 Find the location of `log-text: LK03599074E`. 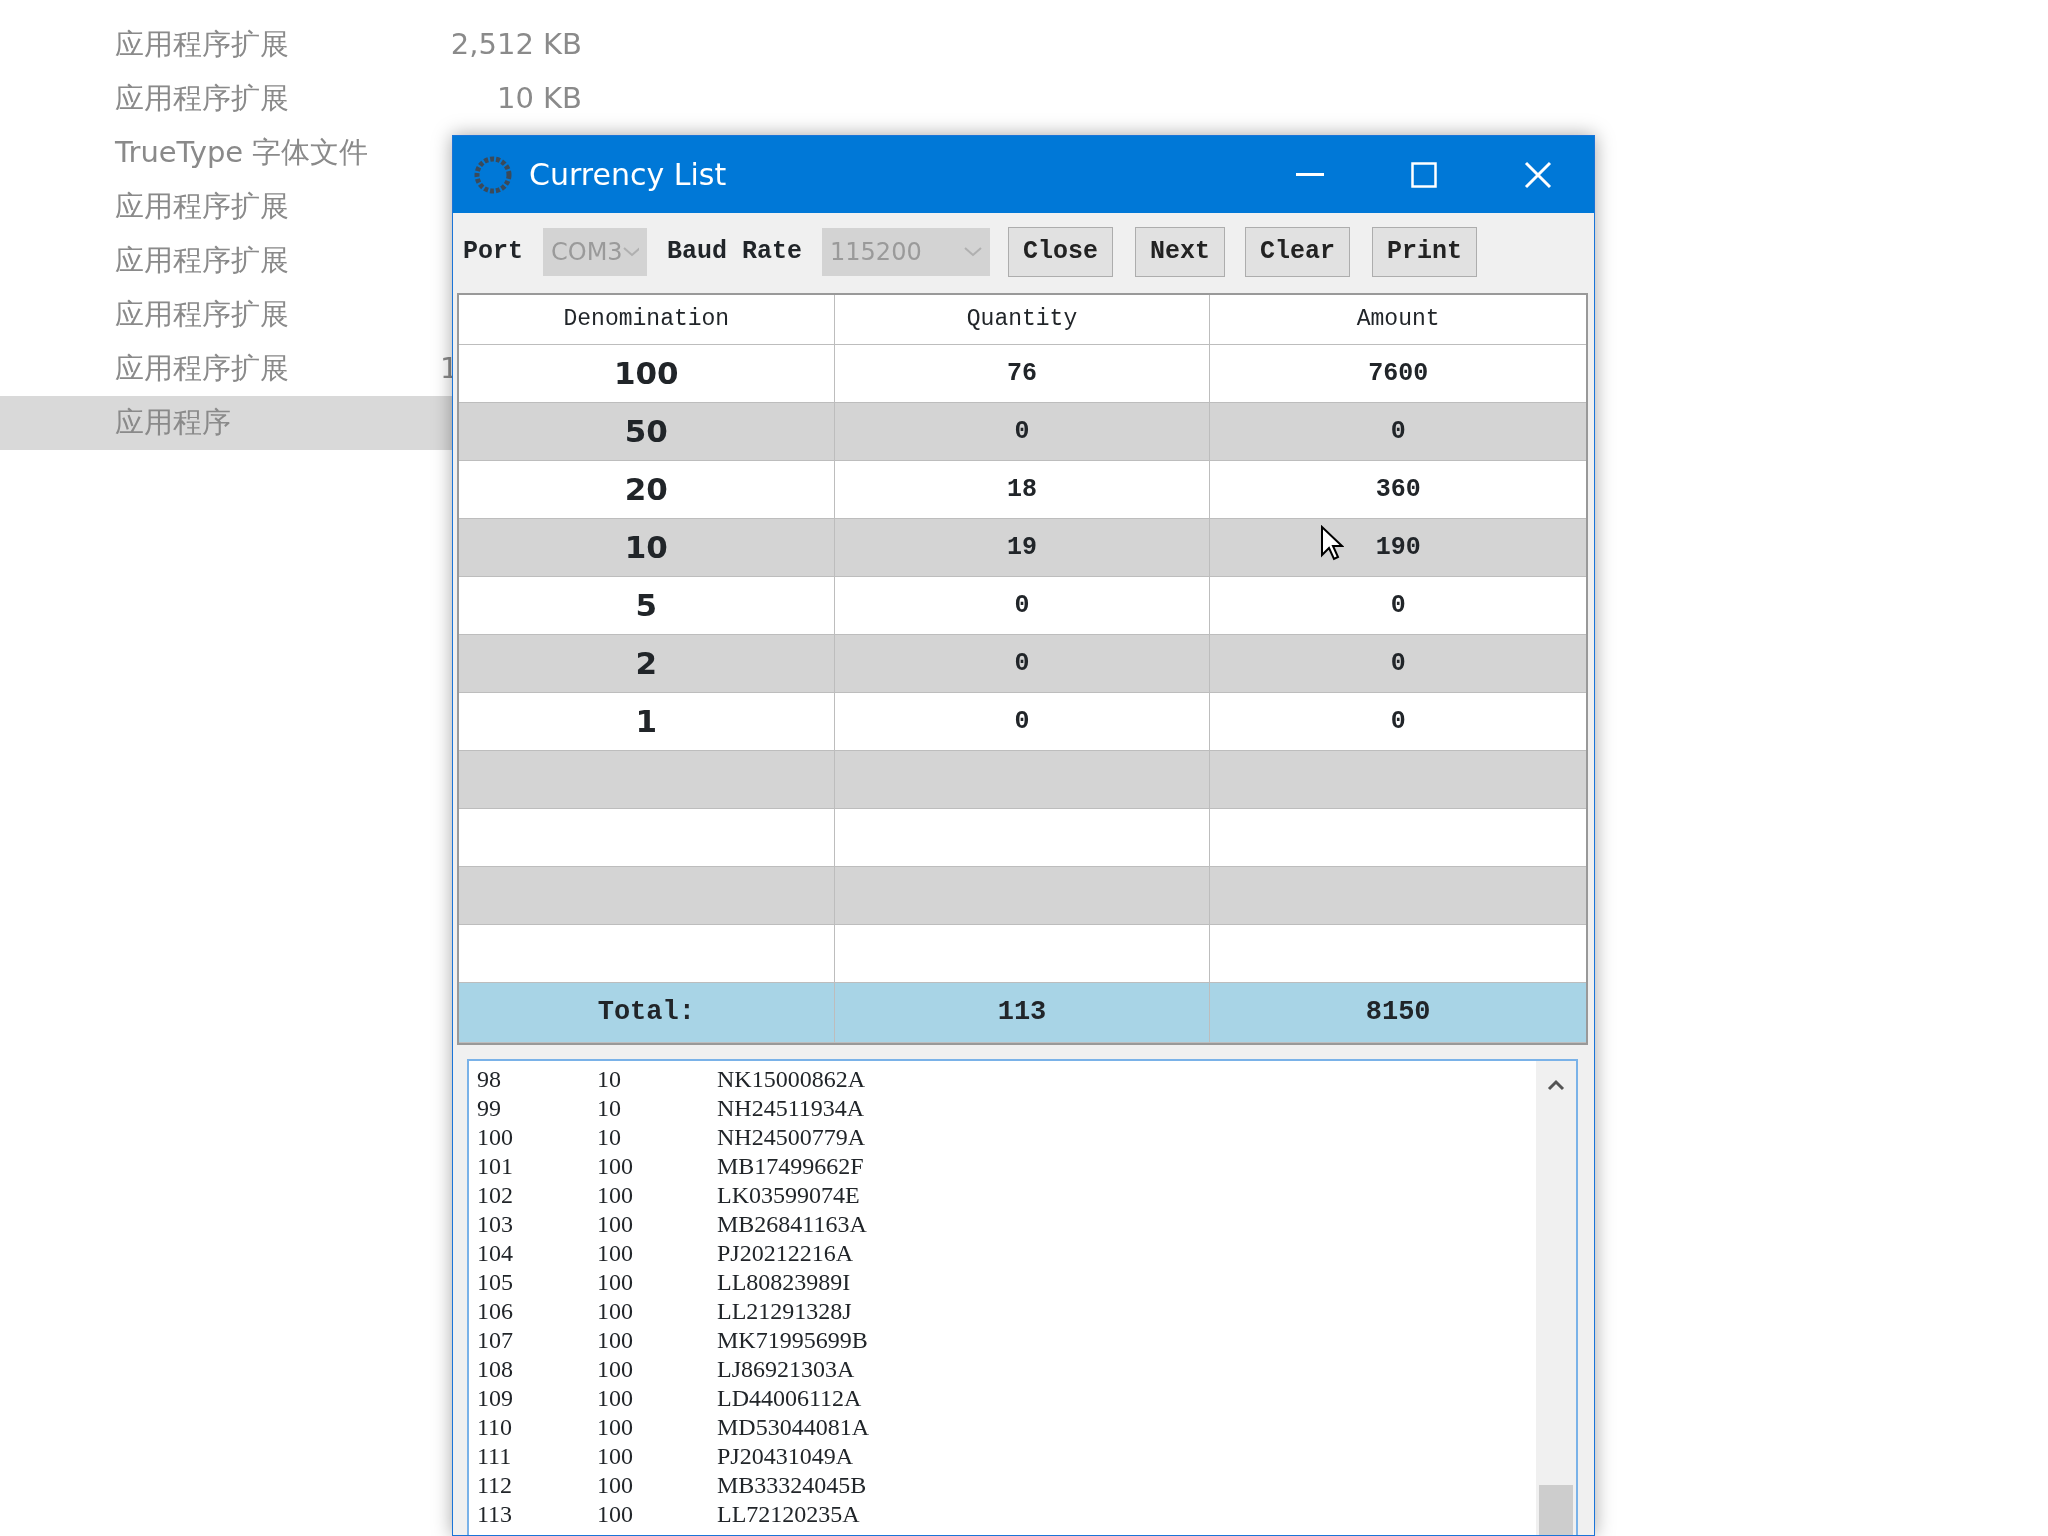

log-text: LK03599074E is located at coordinates (788, 1195).